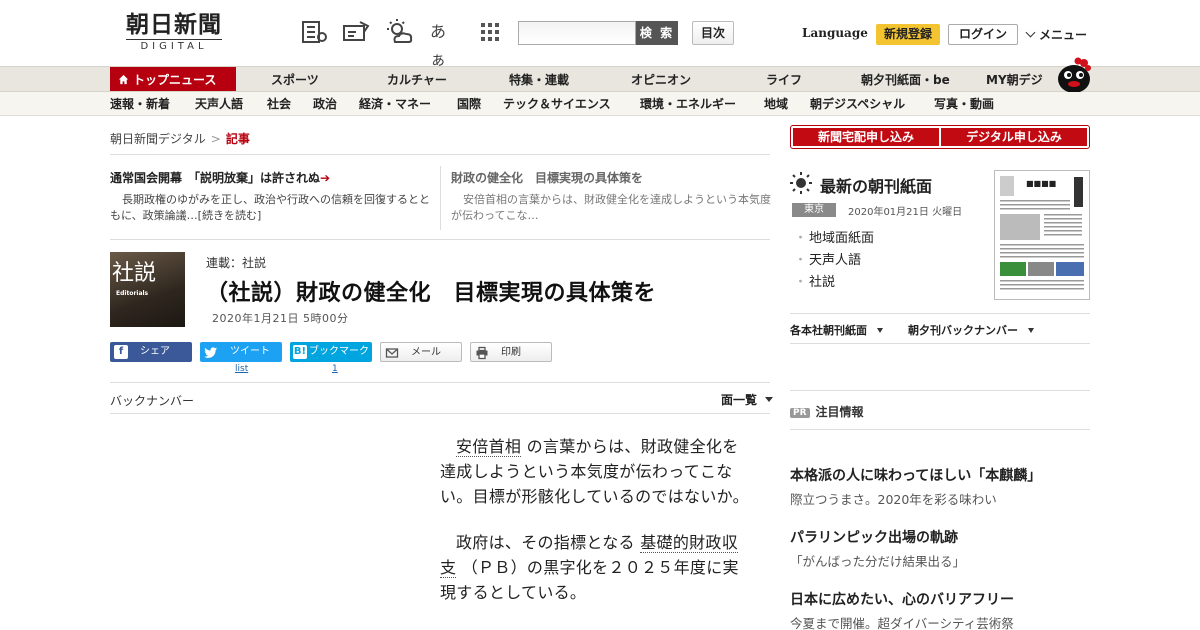  I want to click on featured-title: 通常国会開幕 「説明放棄」は許されぬ, so click(215, 178).